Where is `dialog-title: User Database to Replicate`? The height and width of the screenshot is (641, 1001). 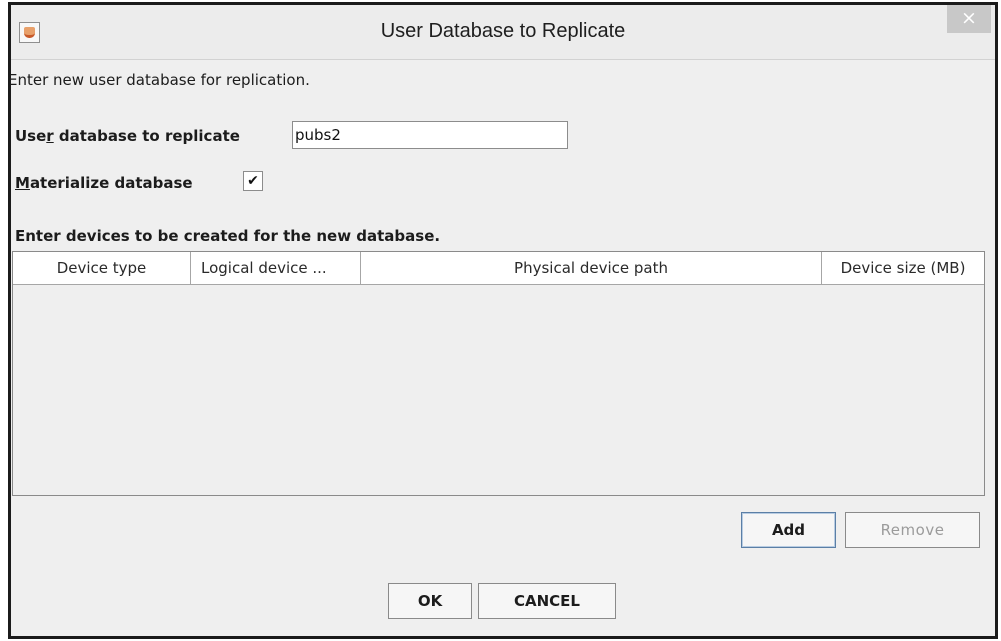
dialog-title: User Database to Replicate is located at coordinates (503, 31).